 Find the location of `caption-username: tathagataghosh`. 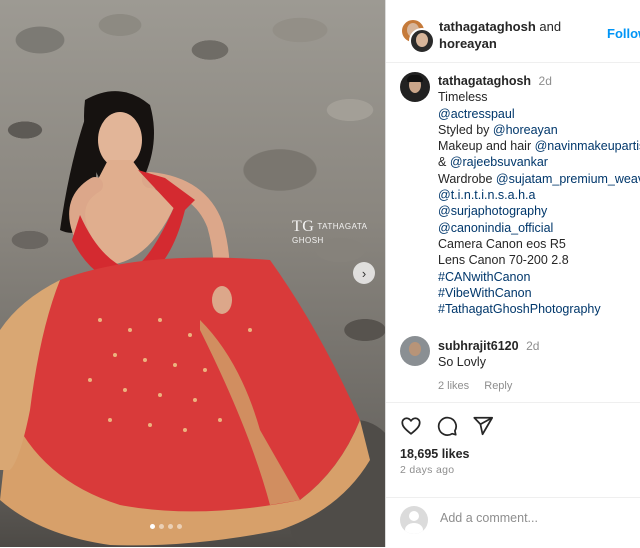

caption-username: tathagataghosh is located at coordinates (484, 81).